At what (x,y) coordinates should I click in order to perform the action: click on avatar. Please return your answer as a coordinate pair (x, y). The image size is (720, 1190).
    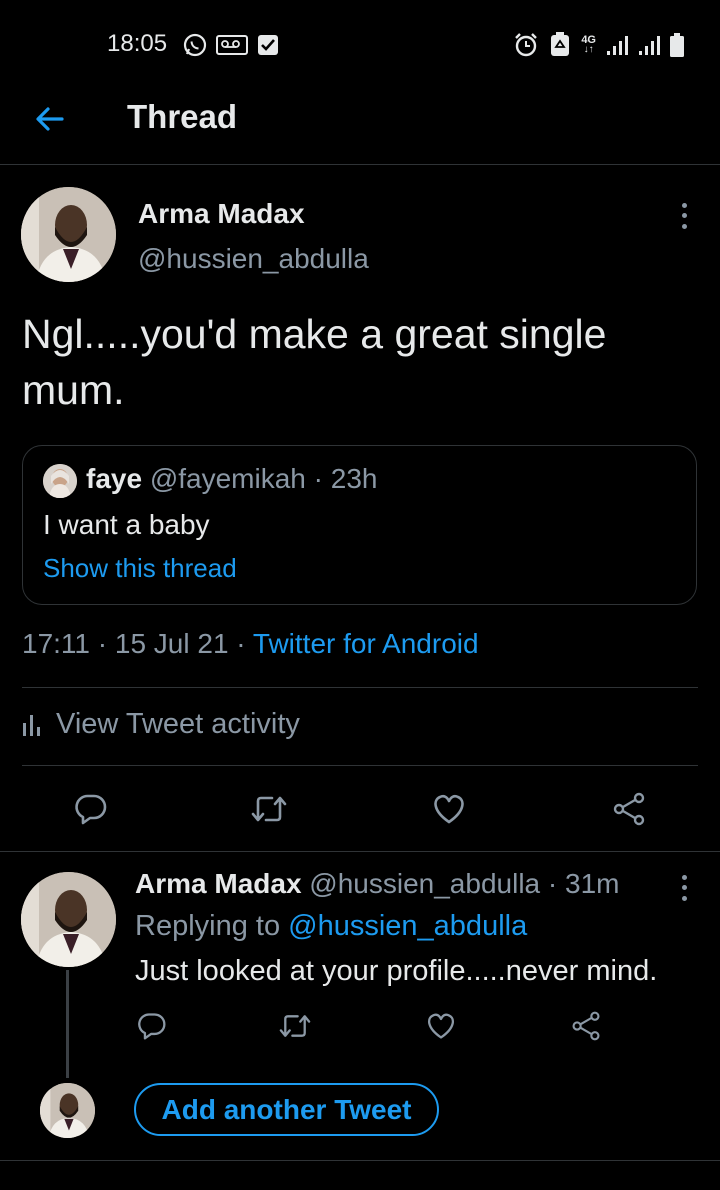
    Looking at the image, I should click on (68, 234).